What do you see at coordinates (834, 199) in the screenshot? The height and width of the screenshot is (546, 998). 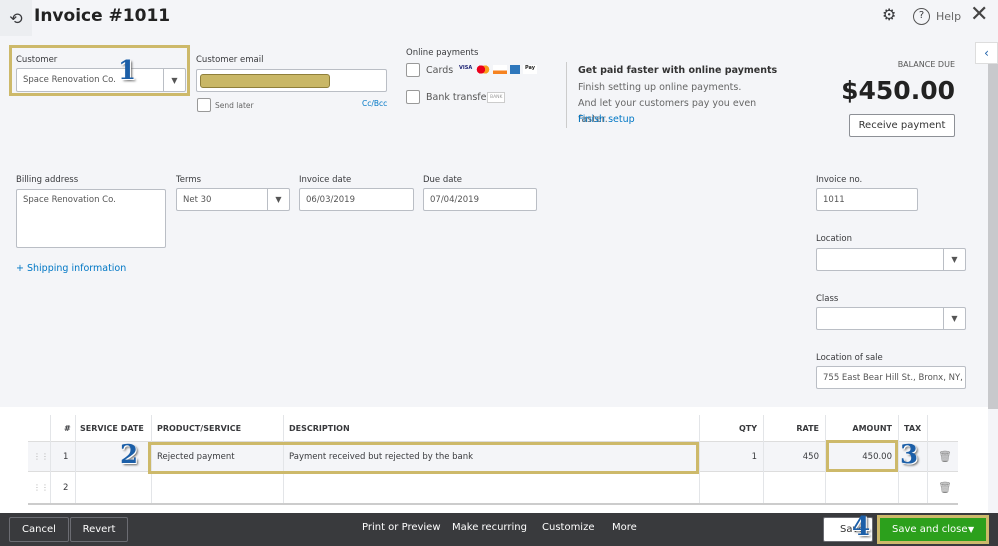 I see `invoice-no-value: 1011` at bounding box center [834, 199].